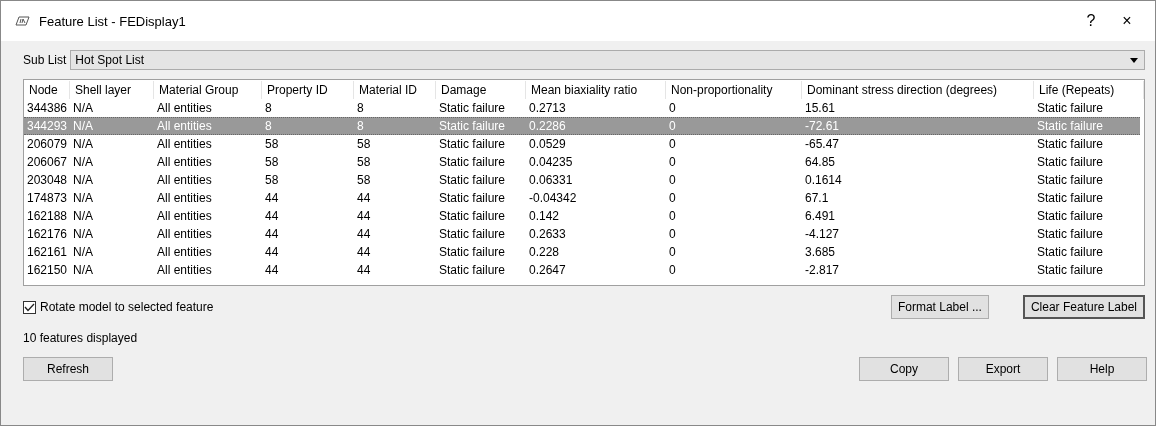  Describe the element at coordinates (584, 162) in the screenshot. I see `table-row: 206067 N/A All entities 58 58 Static failure 0.04235 0 64.85 Static failure` at that location.